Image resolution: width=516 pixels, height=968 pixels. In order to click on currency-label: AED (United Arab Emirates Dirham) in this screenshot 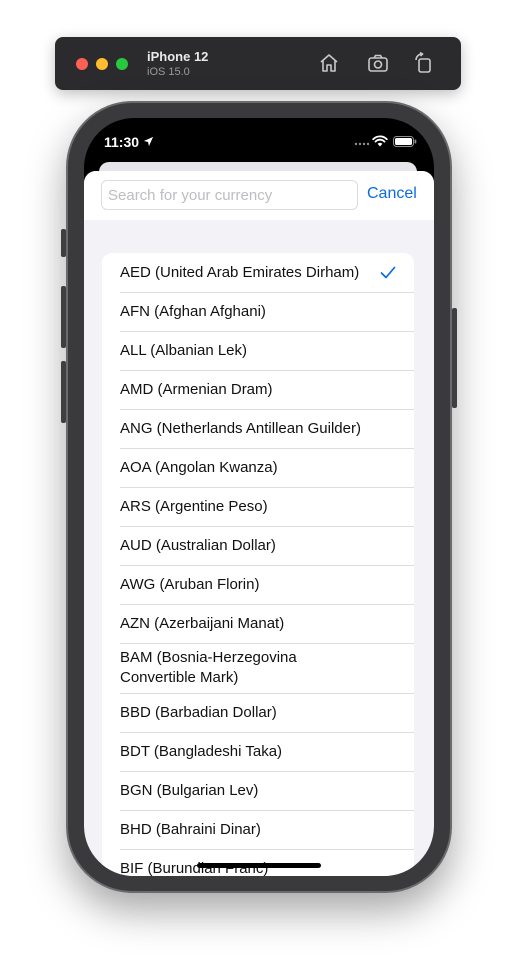, I will do `click(240, 272)`.